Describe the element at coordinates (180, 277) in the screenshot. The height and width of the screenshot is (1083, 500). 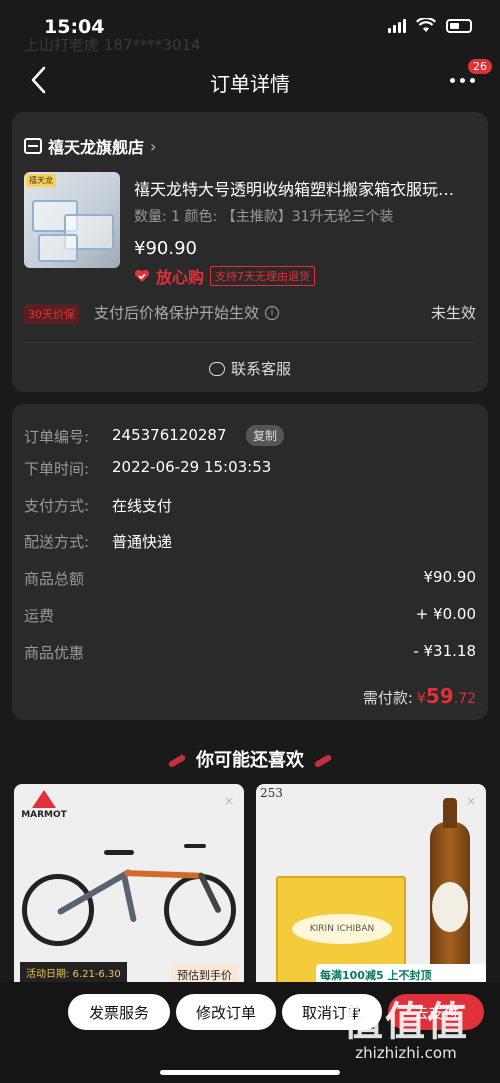
I see `assurance-text: 放心购` at that location.